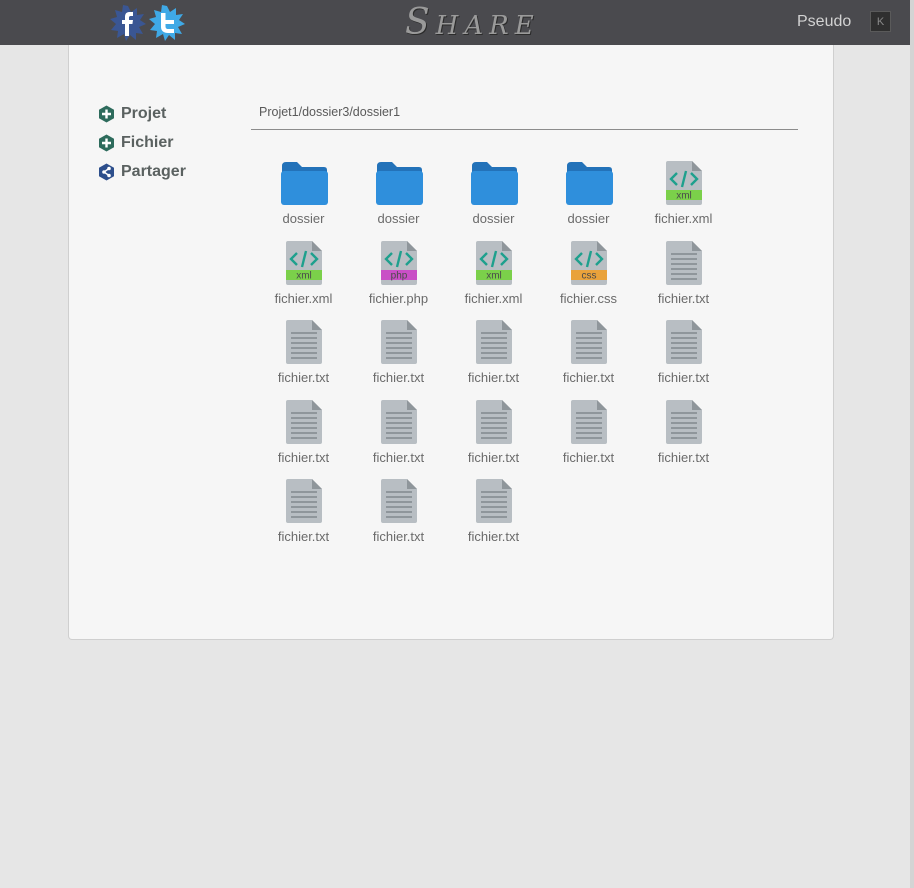 Image resolution: width=914 pixels, height=888 pixels. What do you see at coordinates (167, 23) in the screenshot?
I see `twitter-icon` at bounding box center [167, 23].